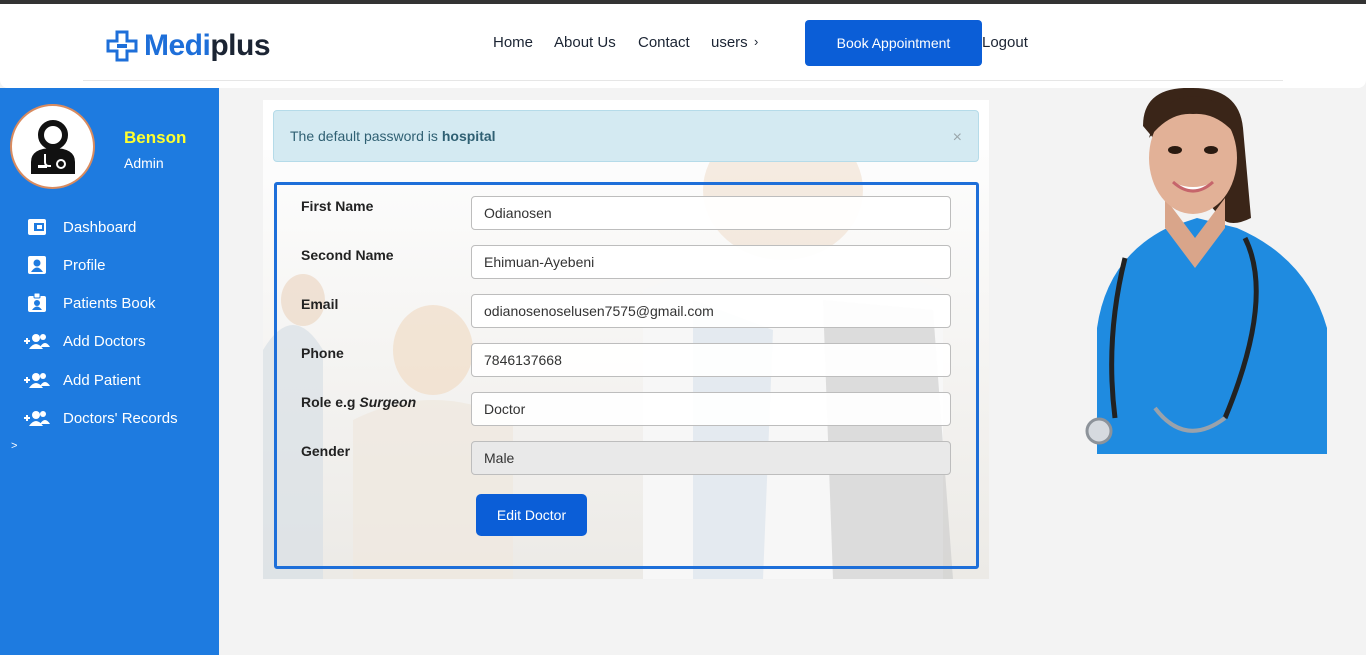  I want to click on second-name-label: Second Name, so click(347, 255).